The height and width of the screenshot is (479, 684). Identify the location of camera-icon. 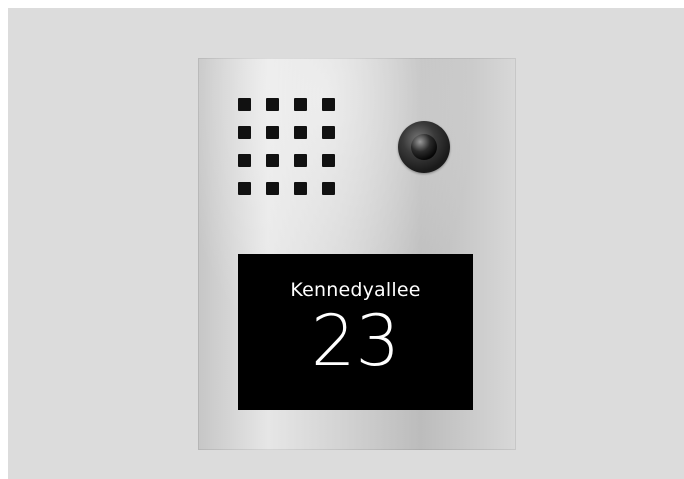
(424, 147).